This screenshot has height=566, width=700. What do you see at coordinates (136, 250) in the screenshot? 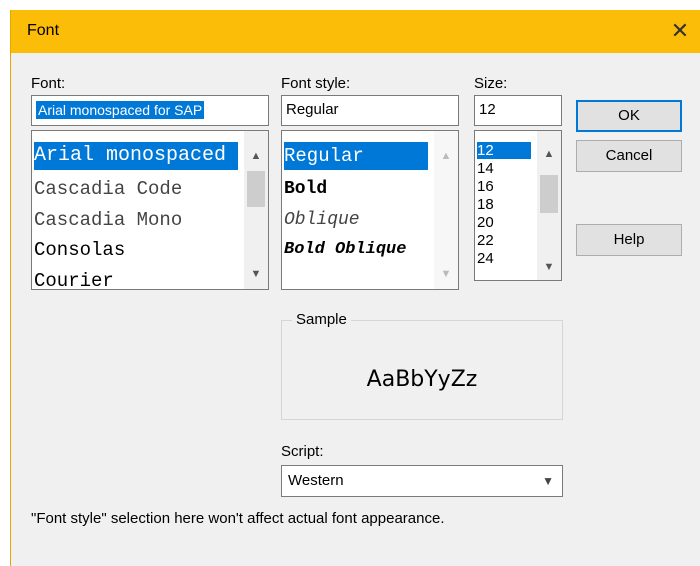
I see `font-list-item: Consolas` at bounding box center [136, 250].